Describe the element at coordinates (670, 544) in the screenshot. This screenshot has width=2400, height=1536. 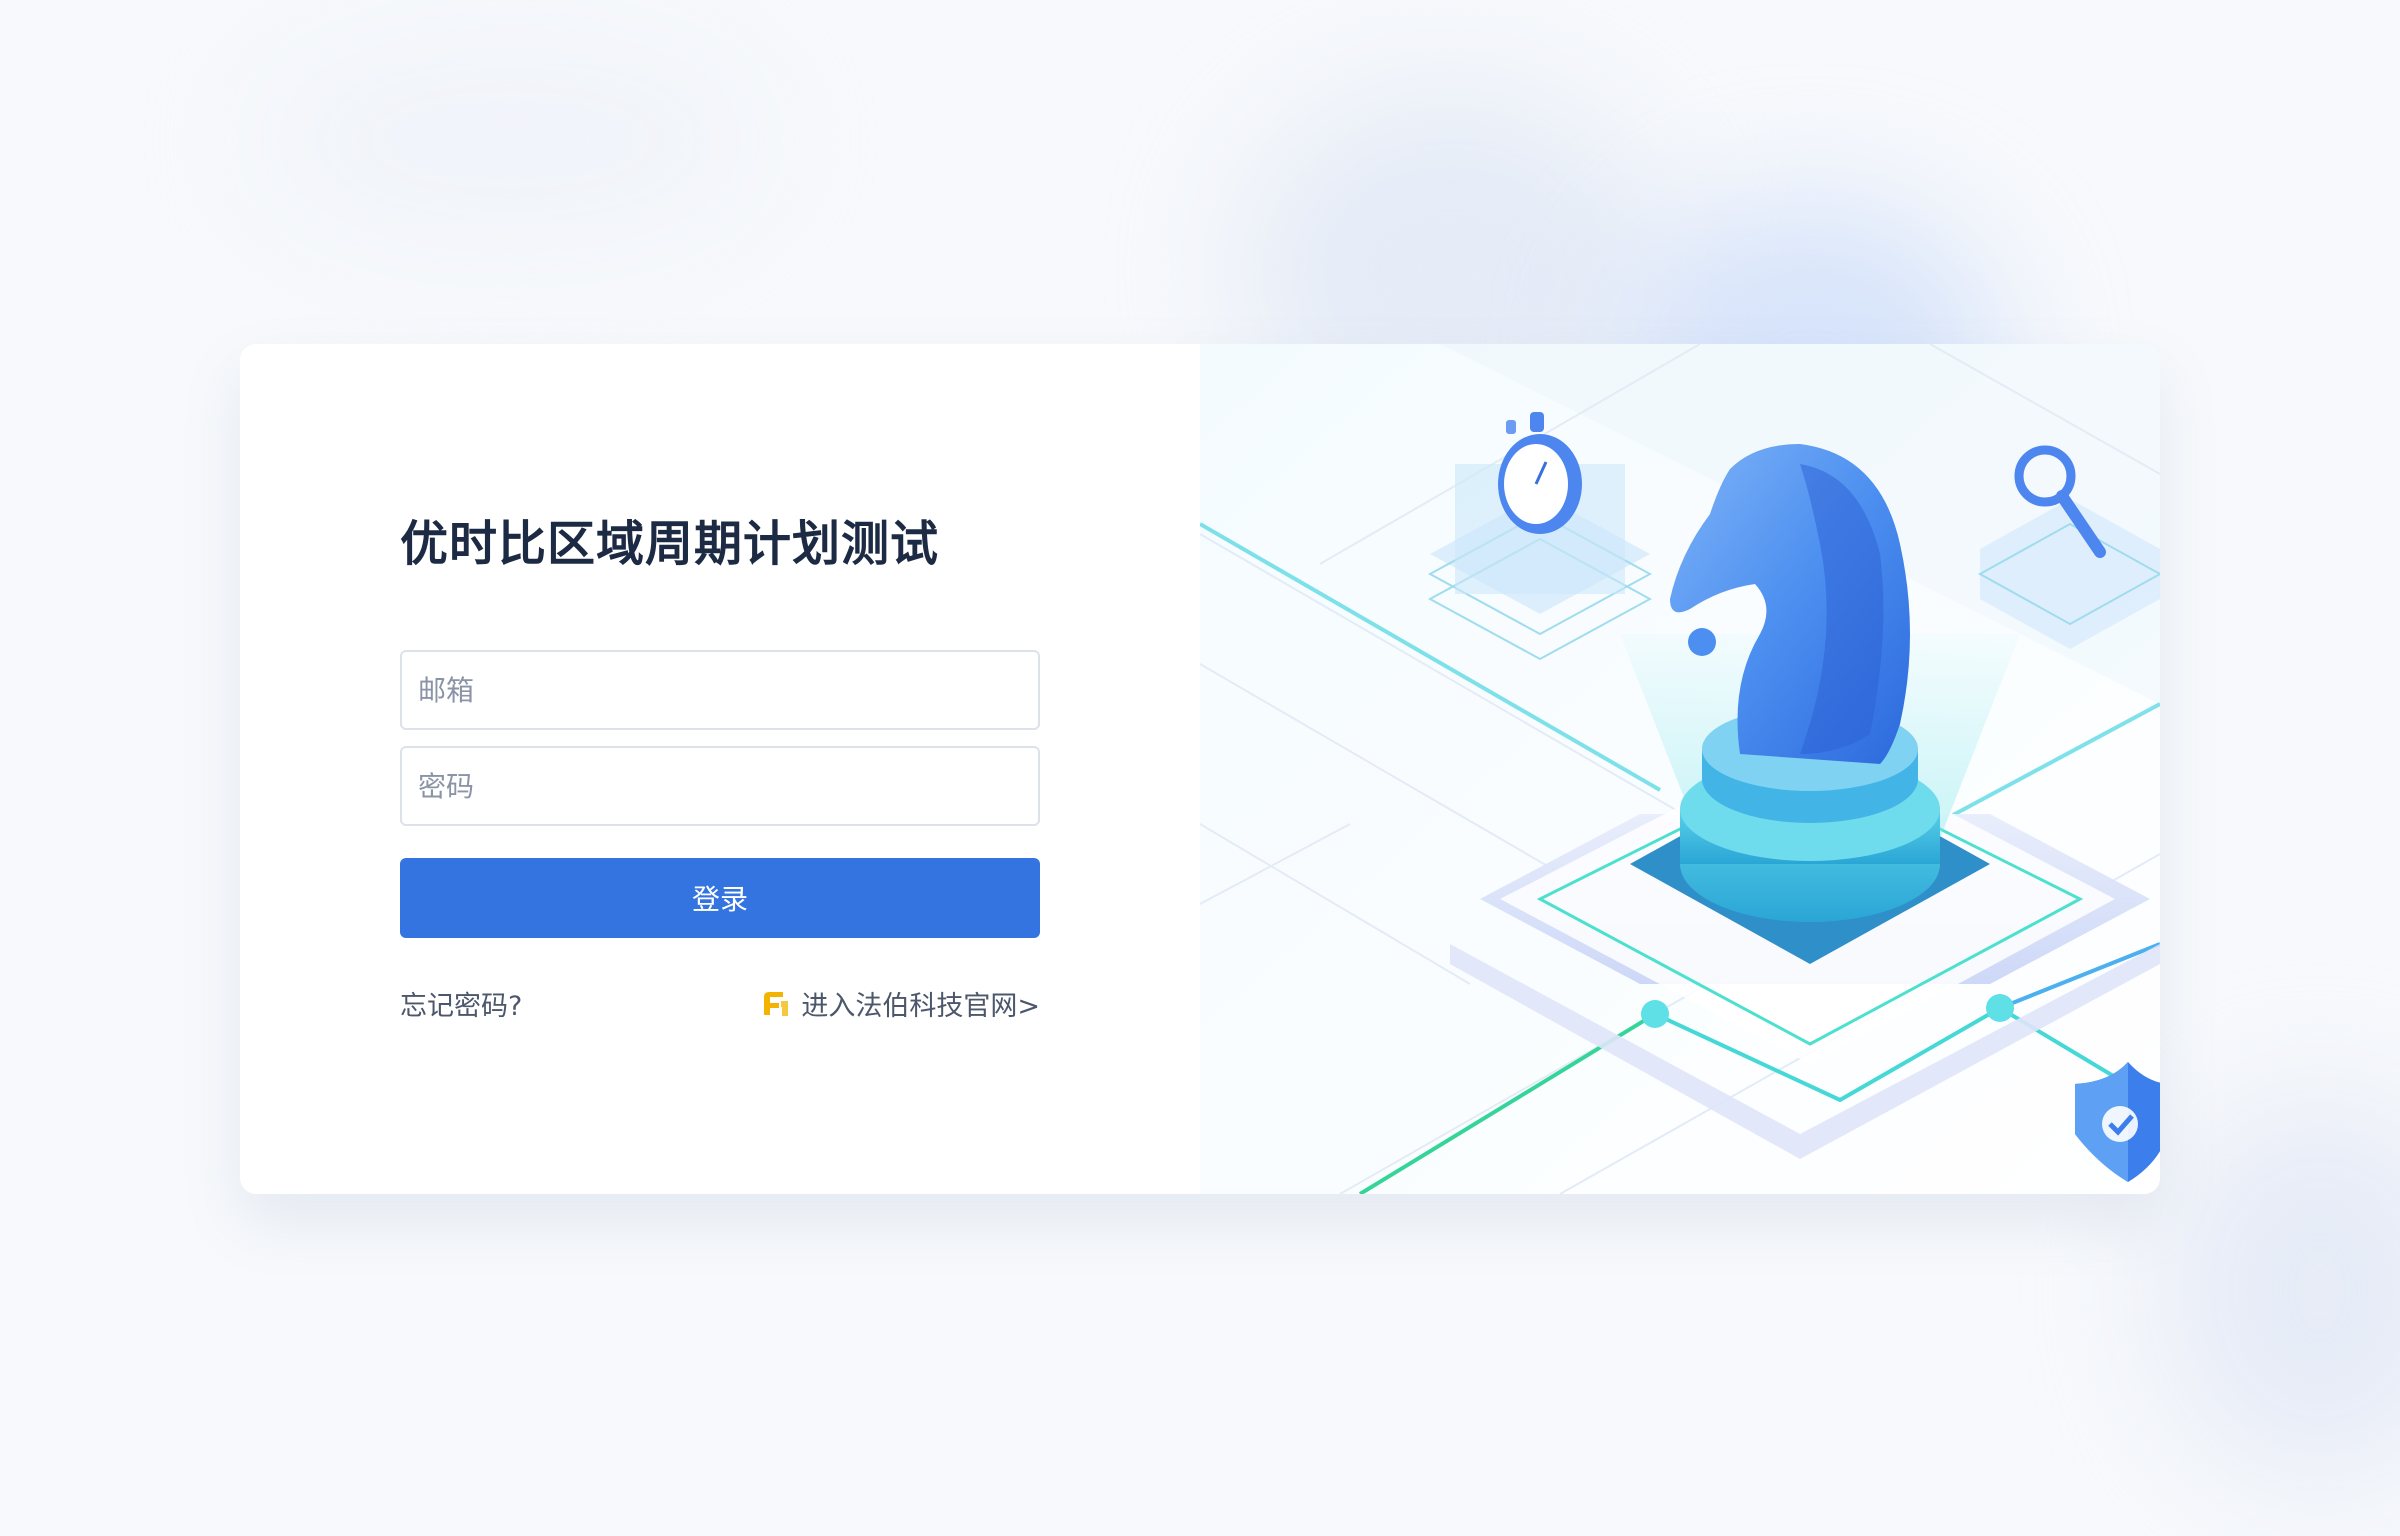
I see `page-title: 优时比区域周期计划测试` at that location.